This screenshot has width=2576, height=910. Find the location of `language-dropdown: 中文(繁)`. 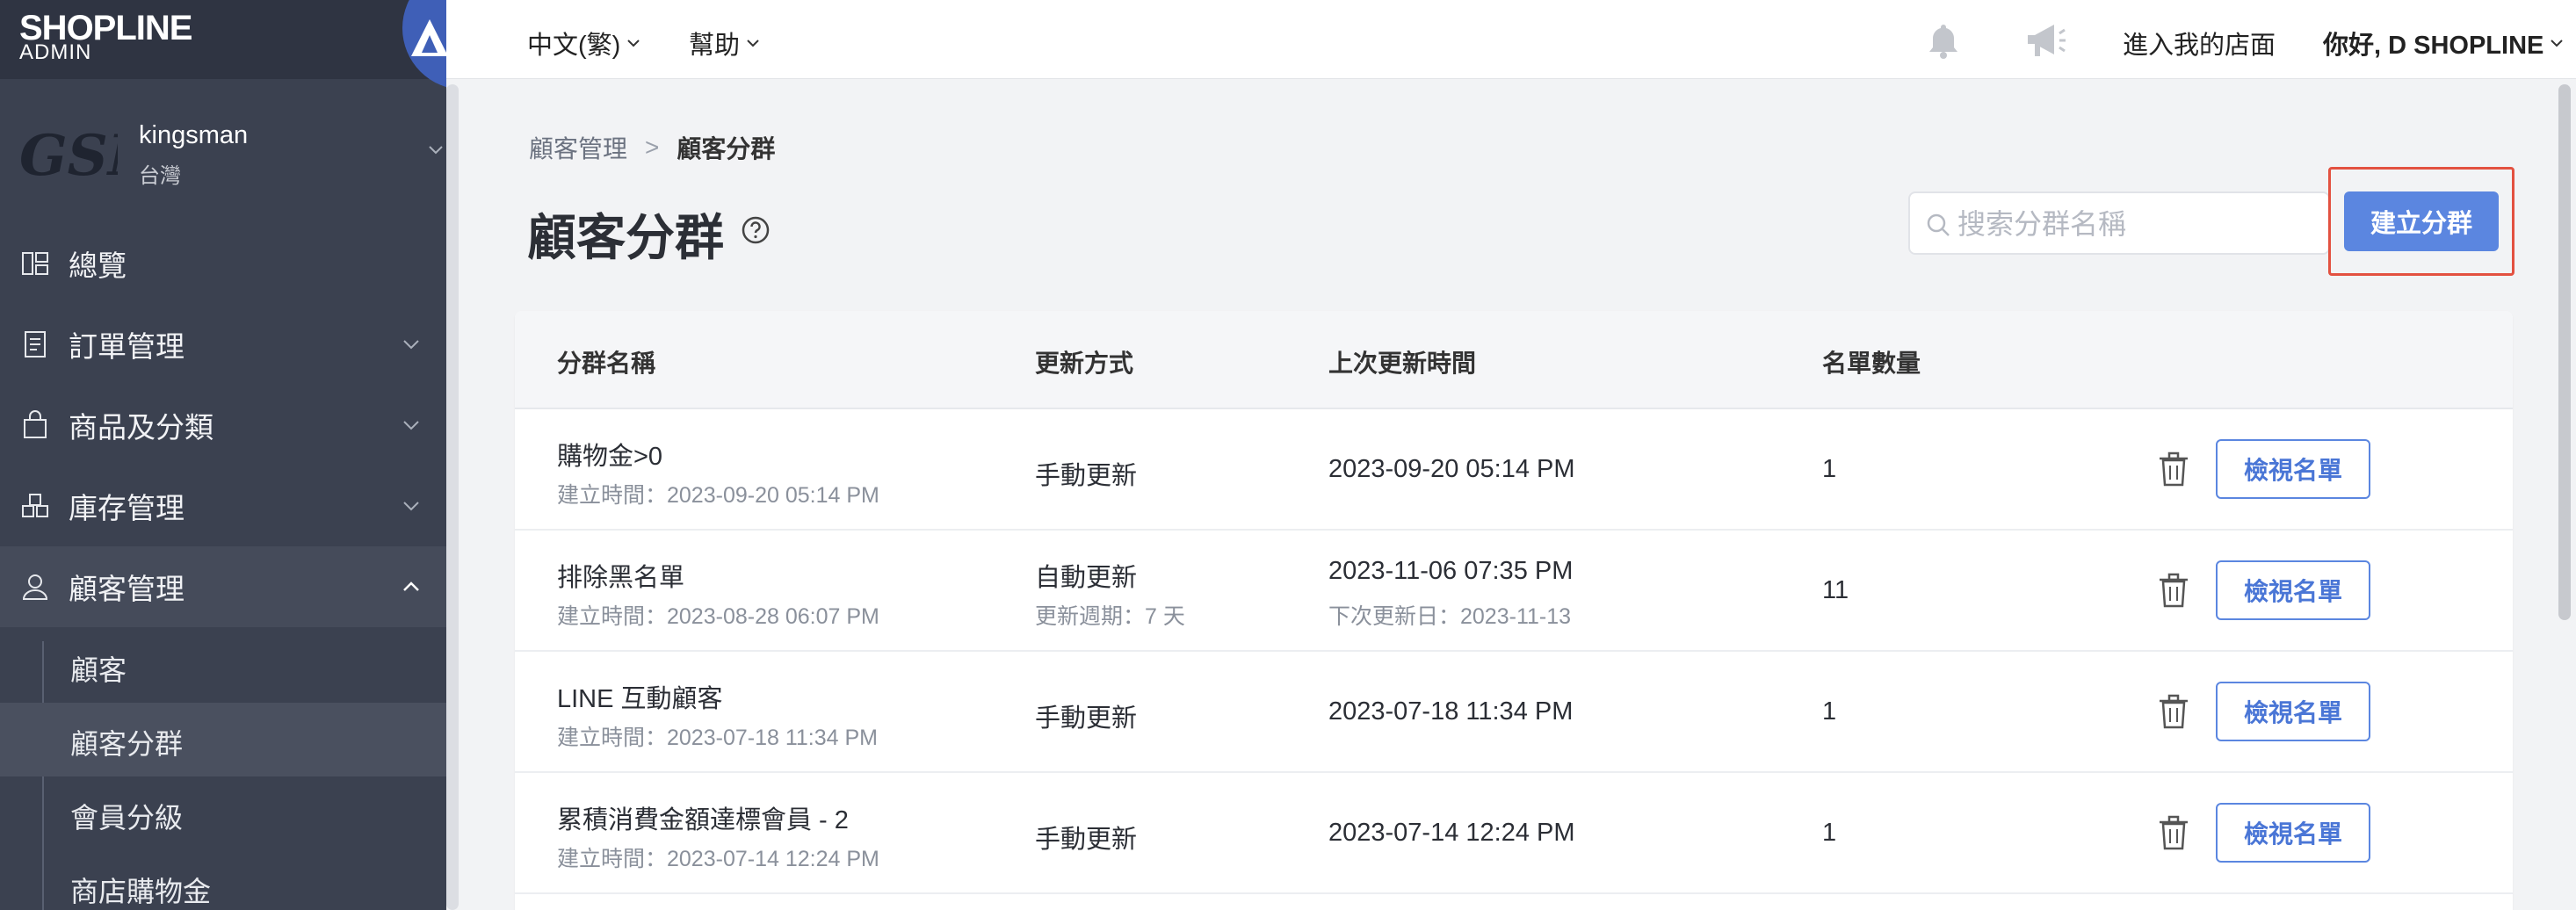

language-dropdown: 中文(繁) is located at coordinates (584, 43).